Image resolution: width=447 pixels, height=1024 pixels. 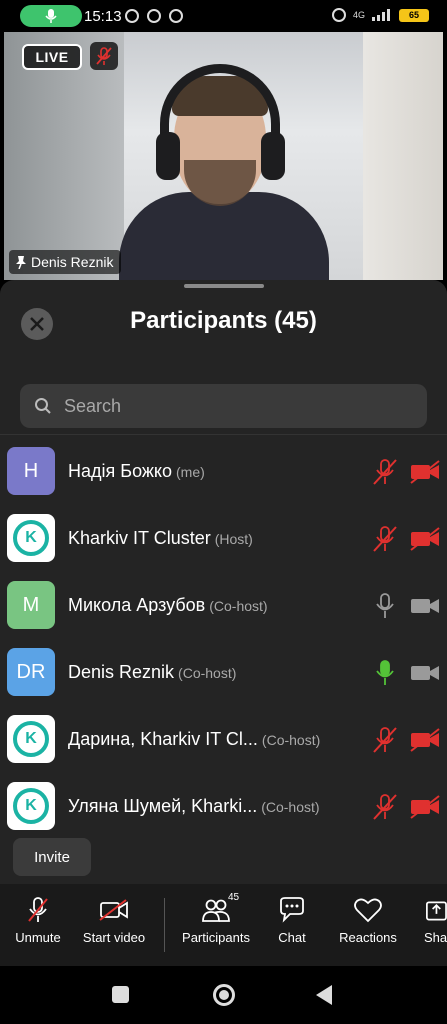 What do you see at coordinates (414, 15) in the screenshot?
I see `battery-icon: 65` at bounding box center [414, 15].